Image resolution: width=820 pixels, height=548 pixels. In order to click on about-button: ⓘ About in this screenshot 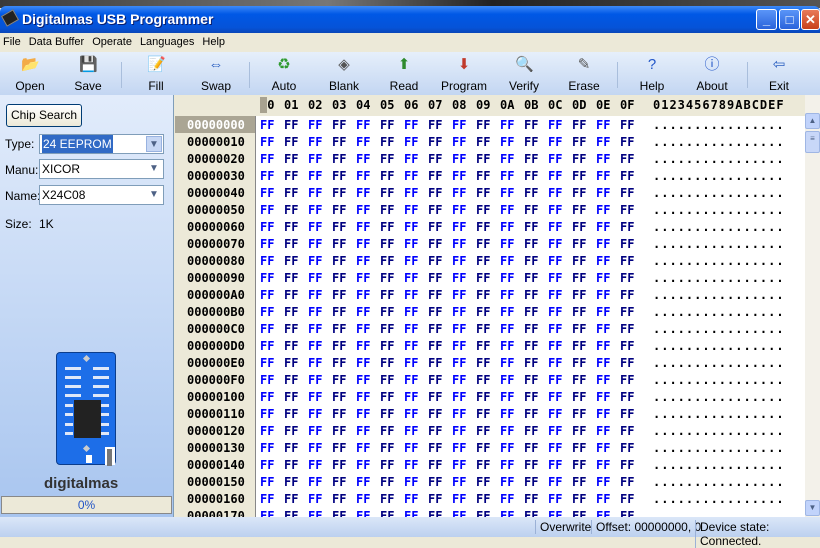, I will do `click(712, 74)`.